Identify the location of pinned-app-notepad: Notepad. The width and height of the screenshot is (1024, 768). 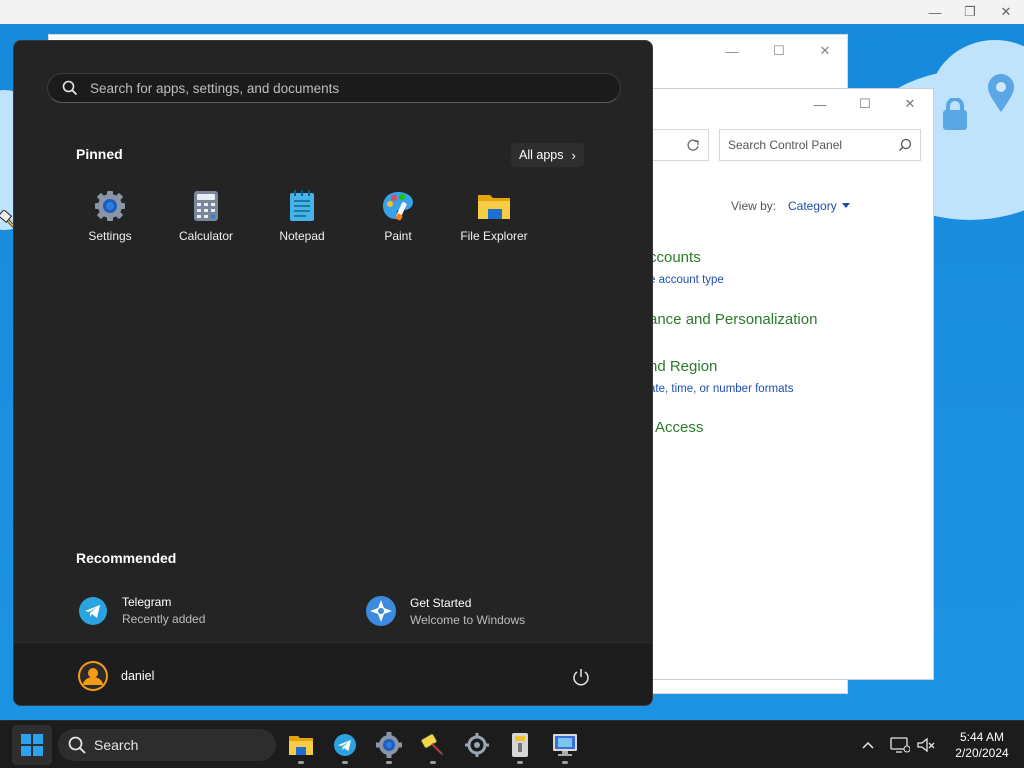
(302, 219).